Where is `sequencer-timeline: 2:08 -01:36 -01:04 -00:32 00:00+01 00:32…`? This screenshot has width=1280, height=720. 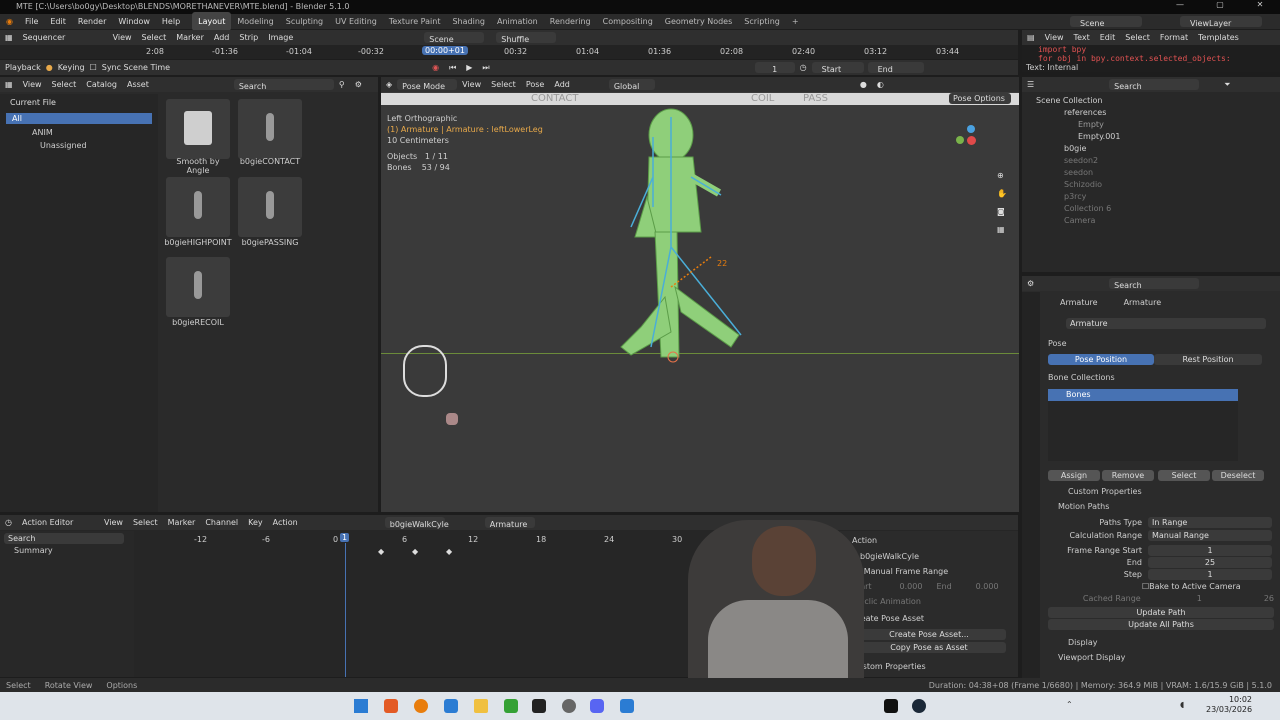 sequencer-timeline: 2:08 -01:36 -01:04 -00:32 00:00+01 00:32… is located at coordinates (509, 52).